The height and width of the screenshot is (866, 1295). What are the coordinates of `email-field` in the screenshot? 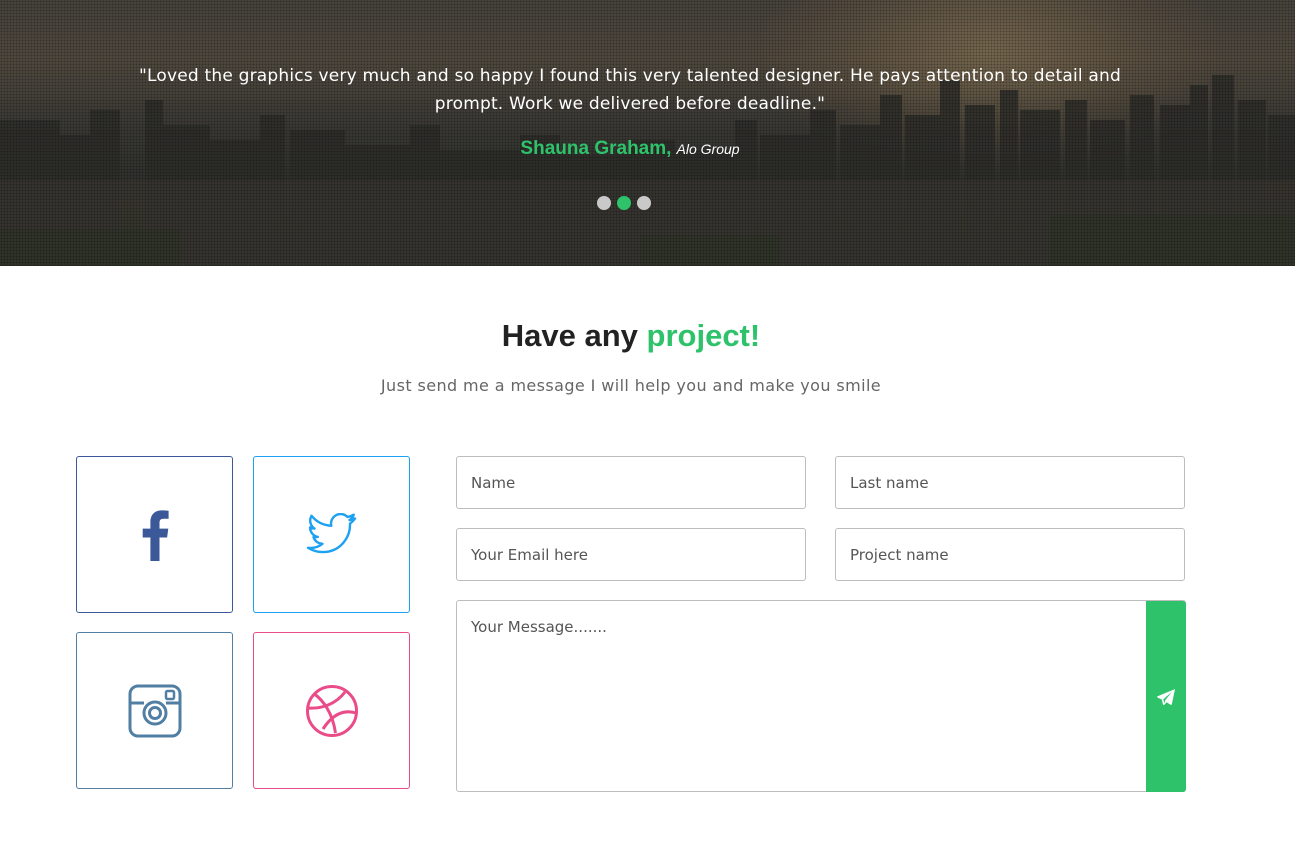 It's located at (631, 554).